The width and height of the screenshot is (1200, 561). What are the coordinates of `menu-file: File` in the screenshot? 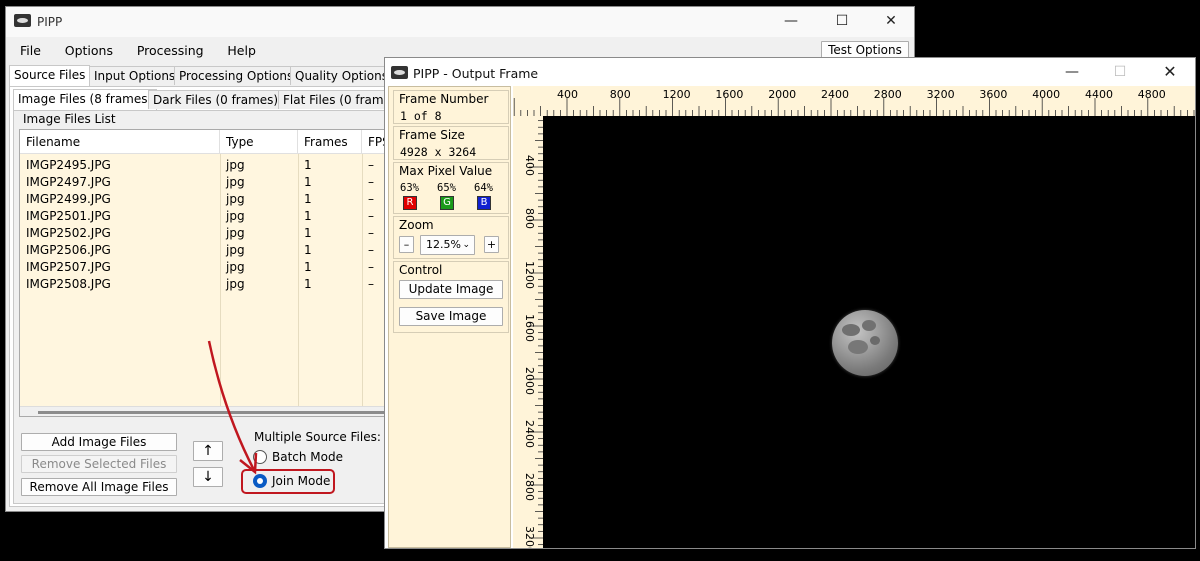 It's located at (30, 50).